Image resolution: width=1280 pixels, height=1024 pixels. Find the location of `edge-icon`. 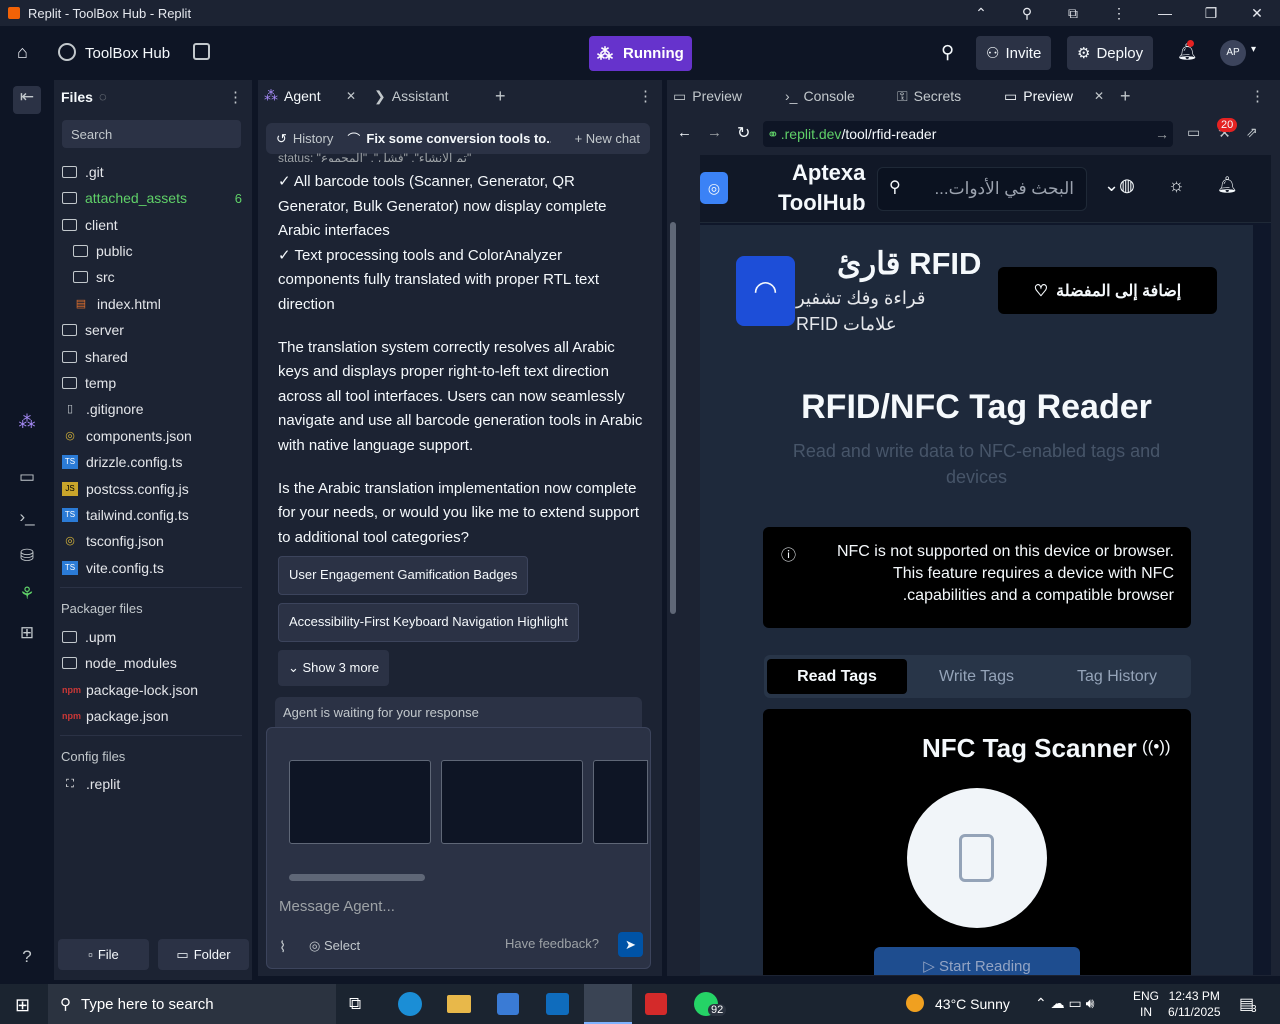

edge-icon is located at coordinates (410, 1004).